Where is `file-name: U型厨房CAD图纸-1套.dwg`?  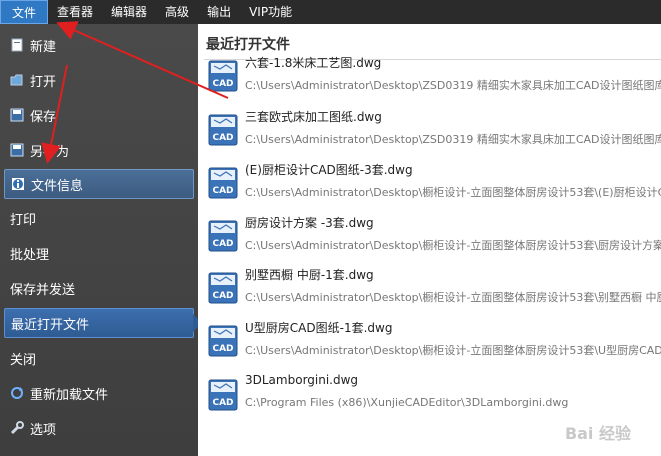
file-name: U型厨房CAD图纸-1套.dwg is located at coordinates (318, 327).